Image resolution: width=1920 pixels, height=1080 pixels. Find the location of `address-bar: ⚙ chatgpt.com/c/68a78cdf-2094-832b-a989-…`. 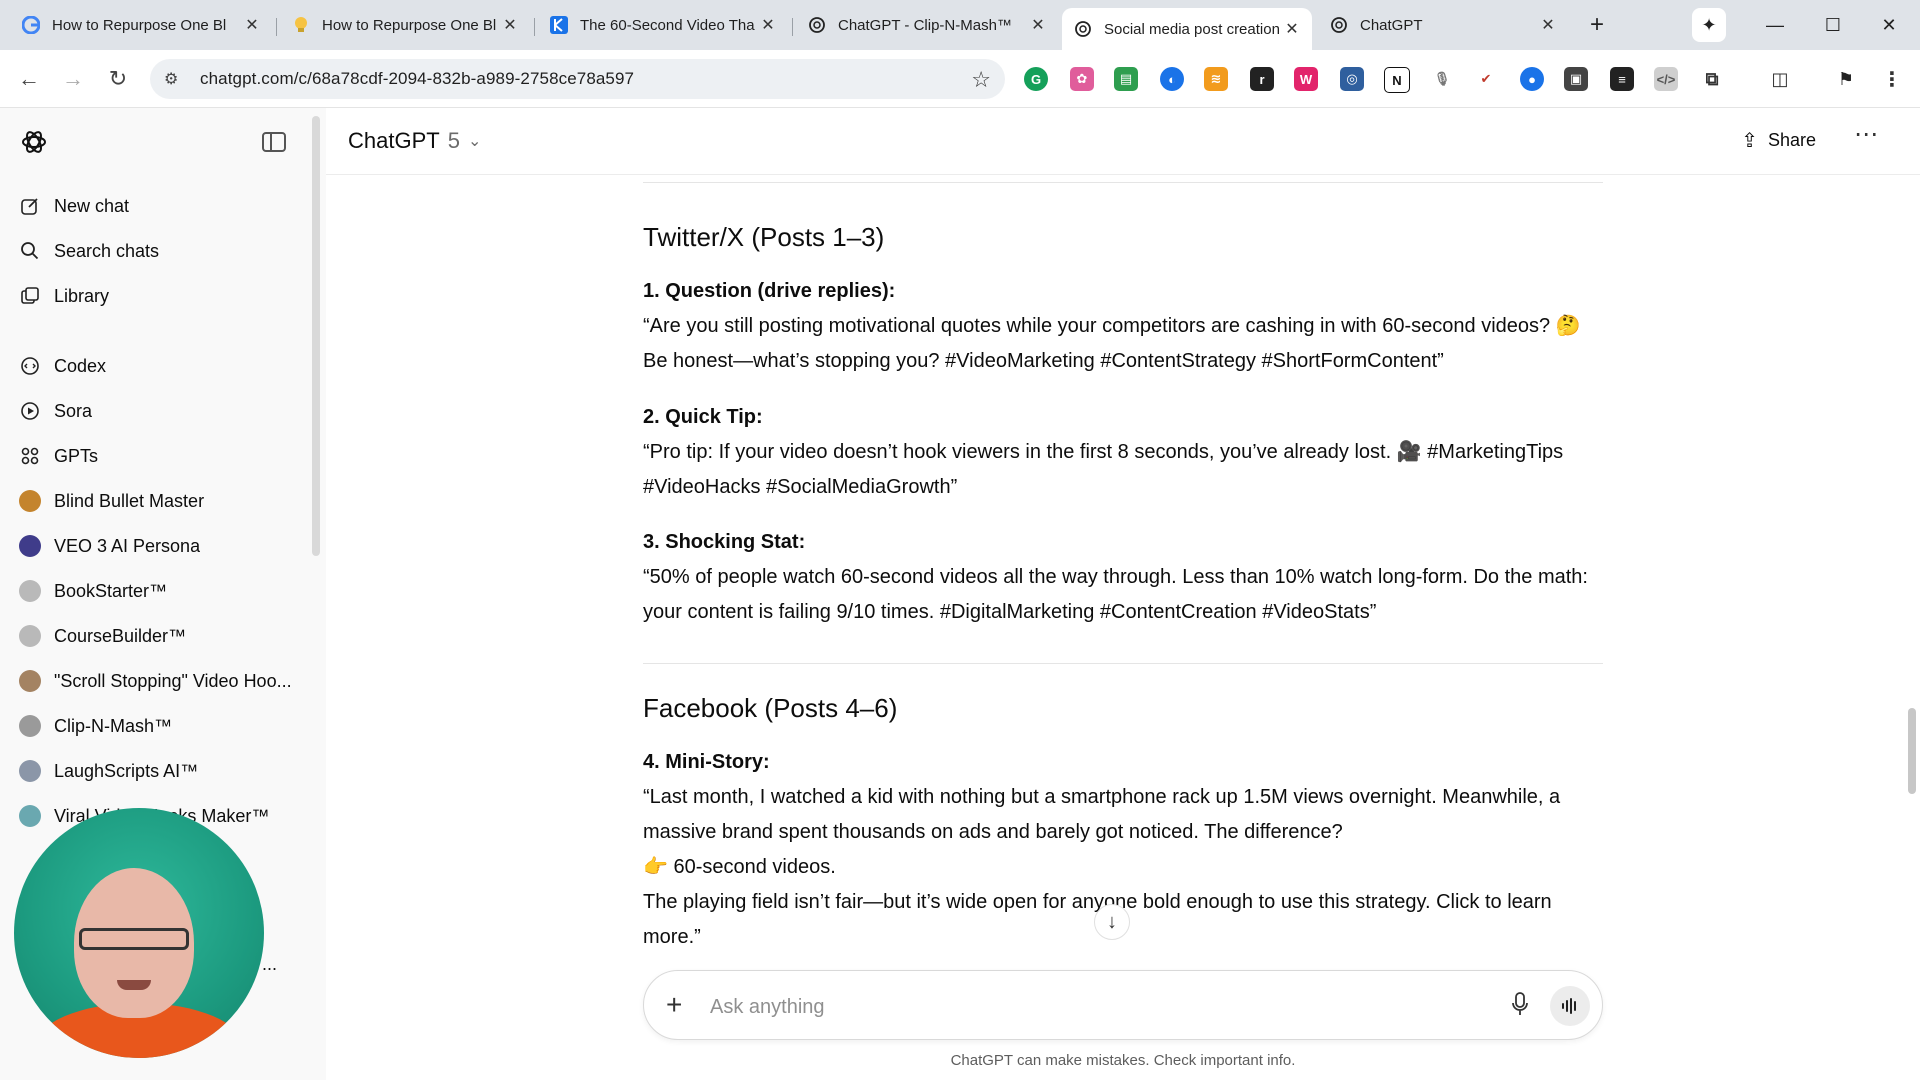

address-bar: ⚙ chatgpt.com/c/68a78cdf-2094-832b-a989-… is located at coordinates (577, 79).